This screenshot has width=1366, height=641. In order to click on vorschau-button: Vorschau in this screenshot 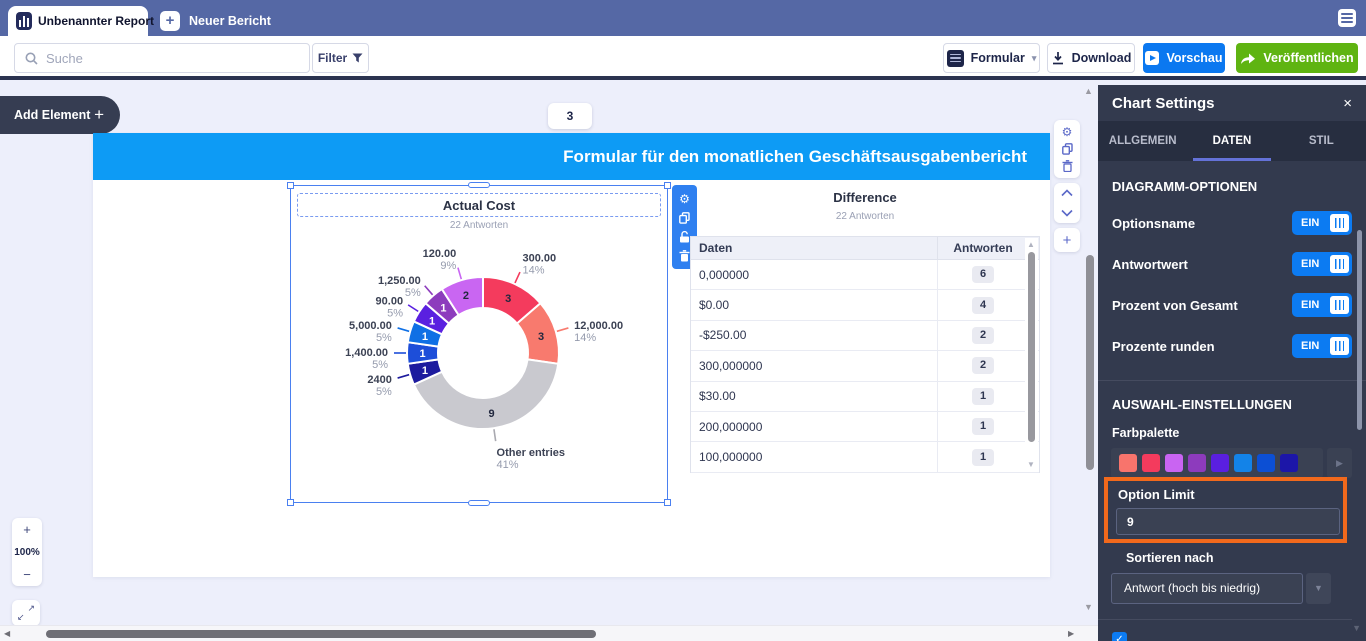, I will do `click(1184, 58)`.